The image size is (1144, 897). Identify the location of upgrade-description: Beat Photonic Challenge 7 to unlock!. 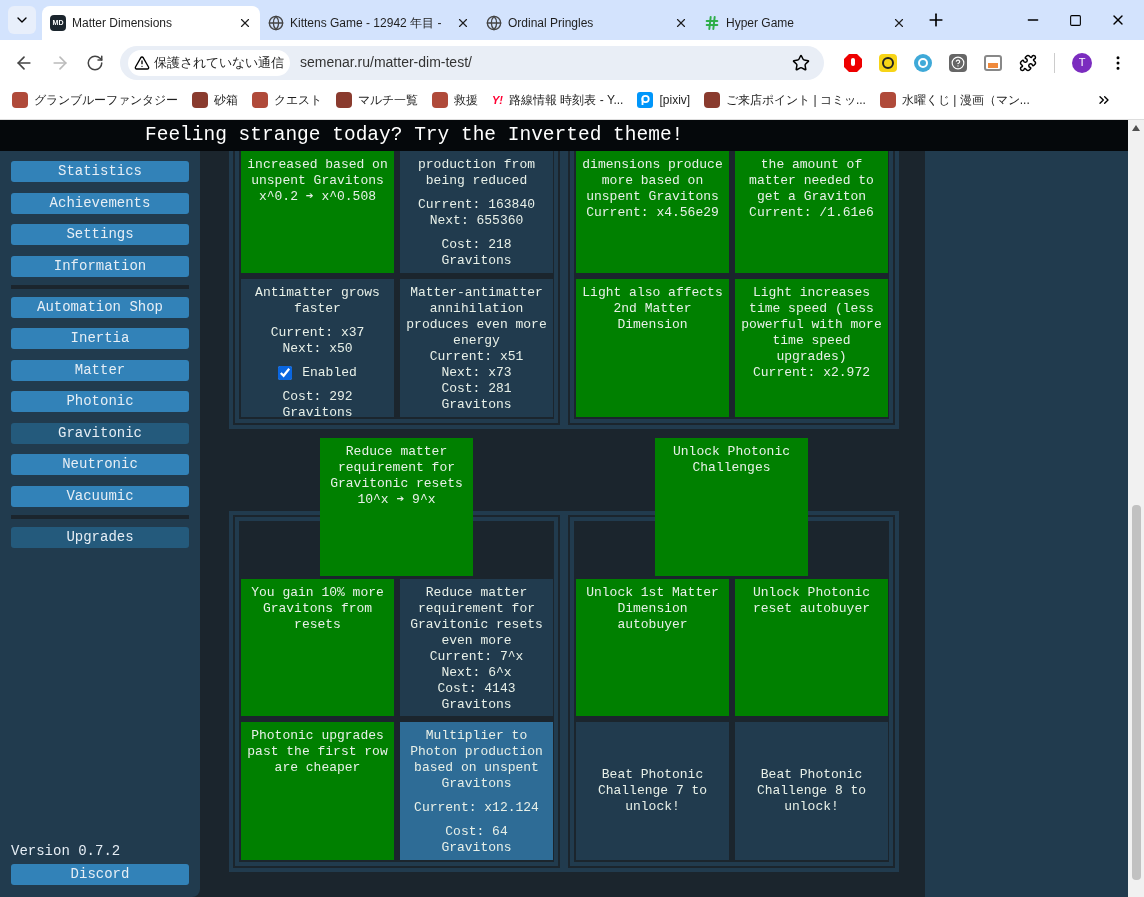
(652, 791).